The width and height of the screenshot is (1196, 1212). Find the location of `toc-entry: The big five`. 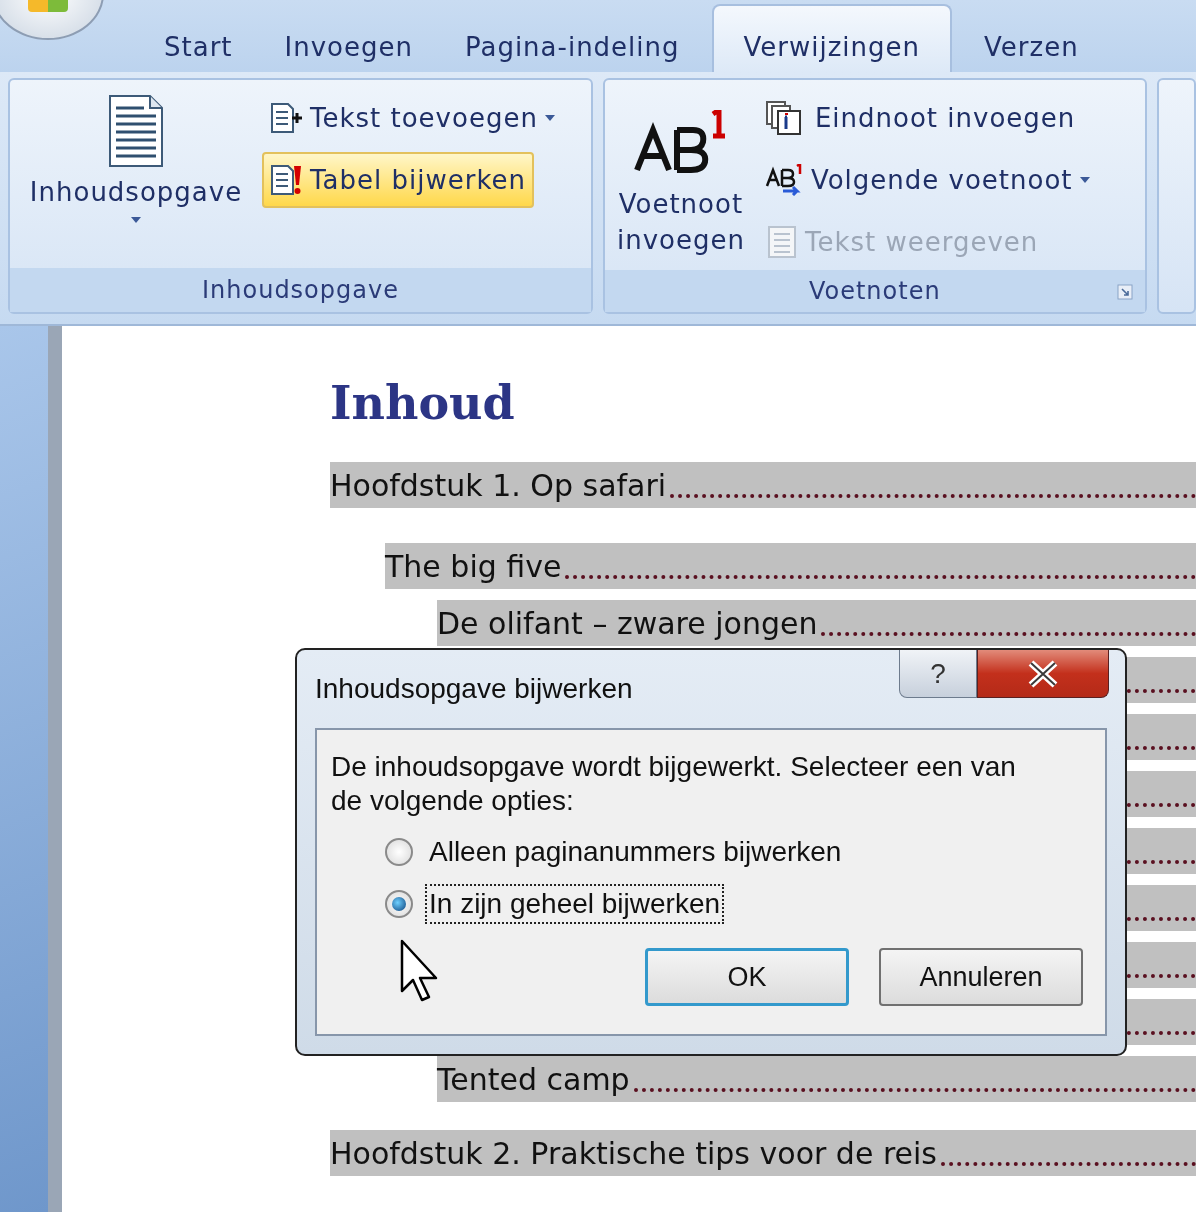

toc-entry: The big five is located at coordinates (473, 566).